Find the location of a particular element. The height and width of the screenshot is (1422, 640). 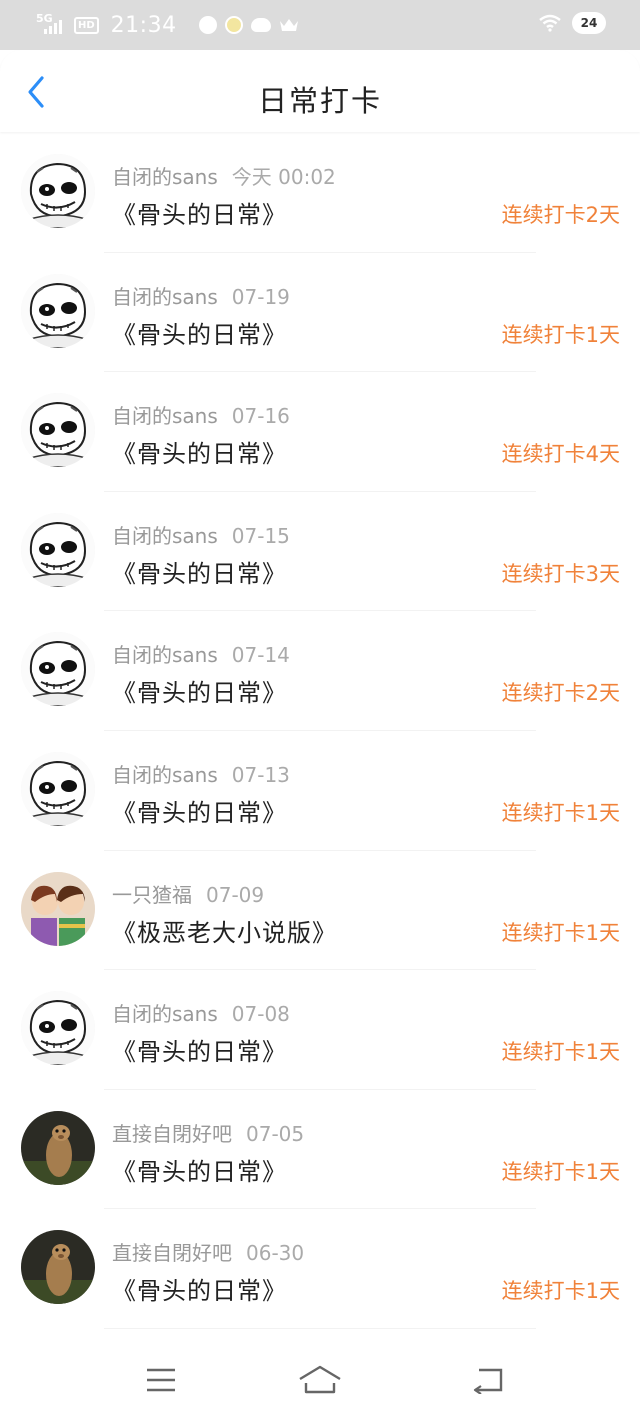

crown-icon is located at coordinates (289, 25).